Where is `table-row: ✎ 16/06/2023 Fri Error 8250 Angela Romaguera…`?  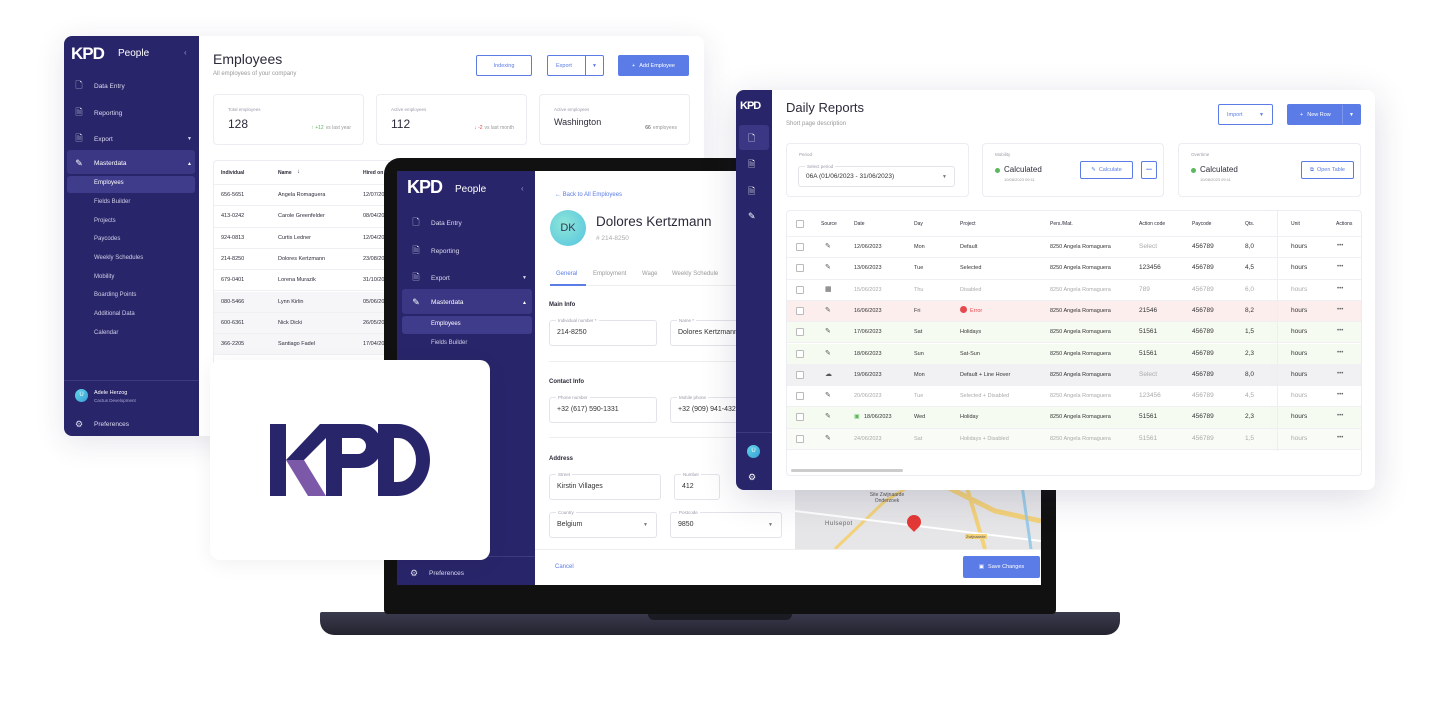 table-row: ✎ 16/06/2023 Fri Error 8250 Angela Romaguera… is located at coordinates (1074, 311).